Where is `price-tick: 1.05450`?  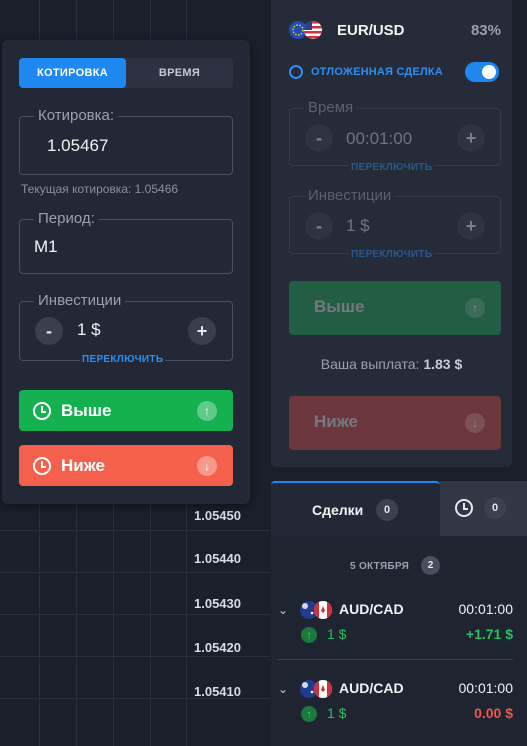 price-tick: 1.05450 is located at coordinates (217, 515).